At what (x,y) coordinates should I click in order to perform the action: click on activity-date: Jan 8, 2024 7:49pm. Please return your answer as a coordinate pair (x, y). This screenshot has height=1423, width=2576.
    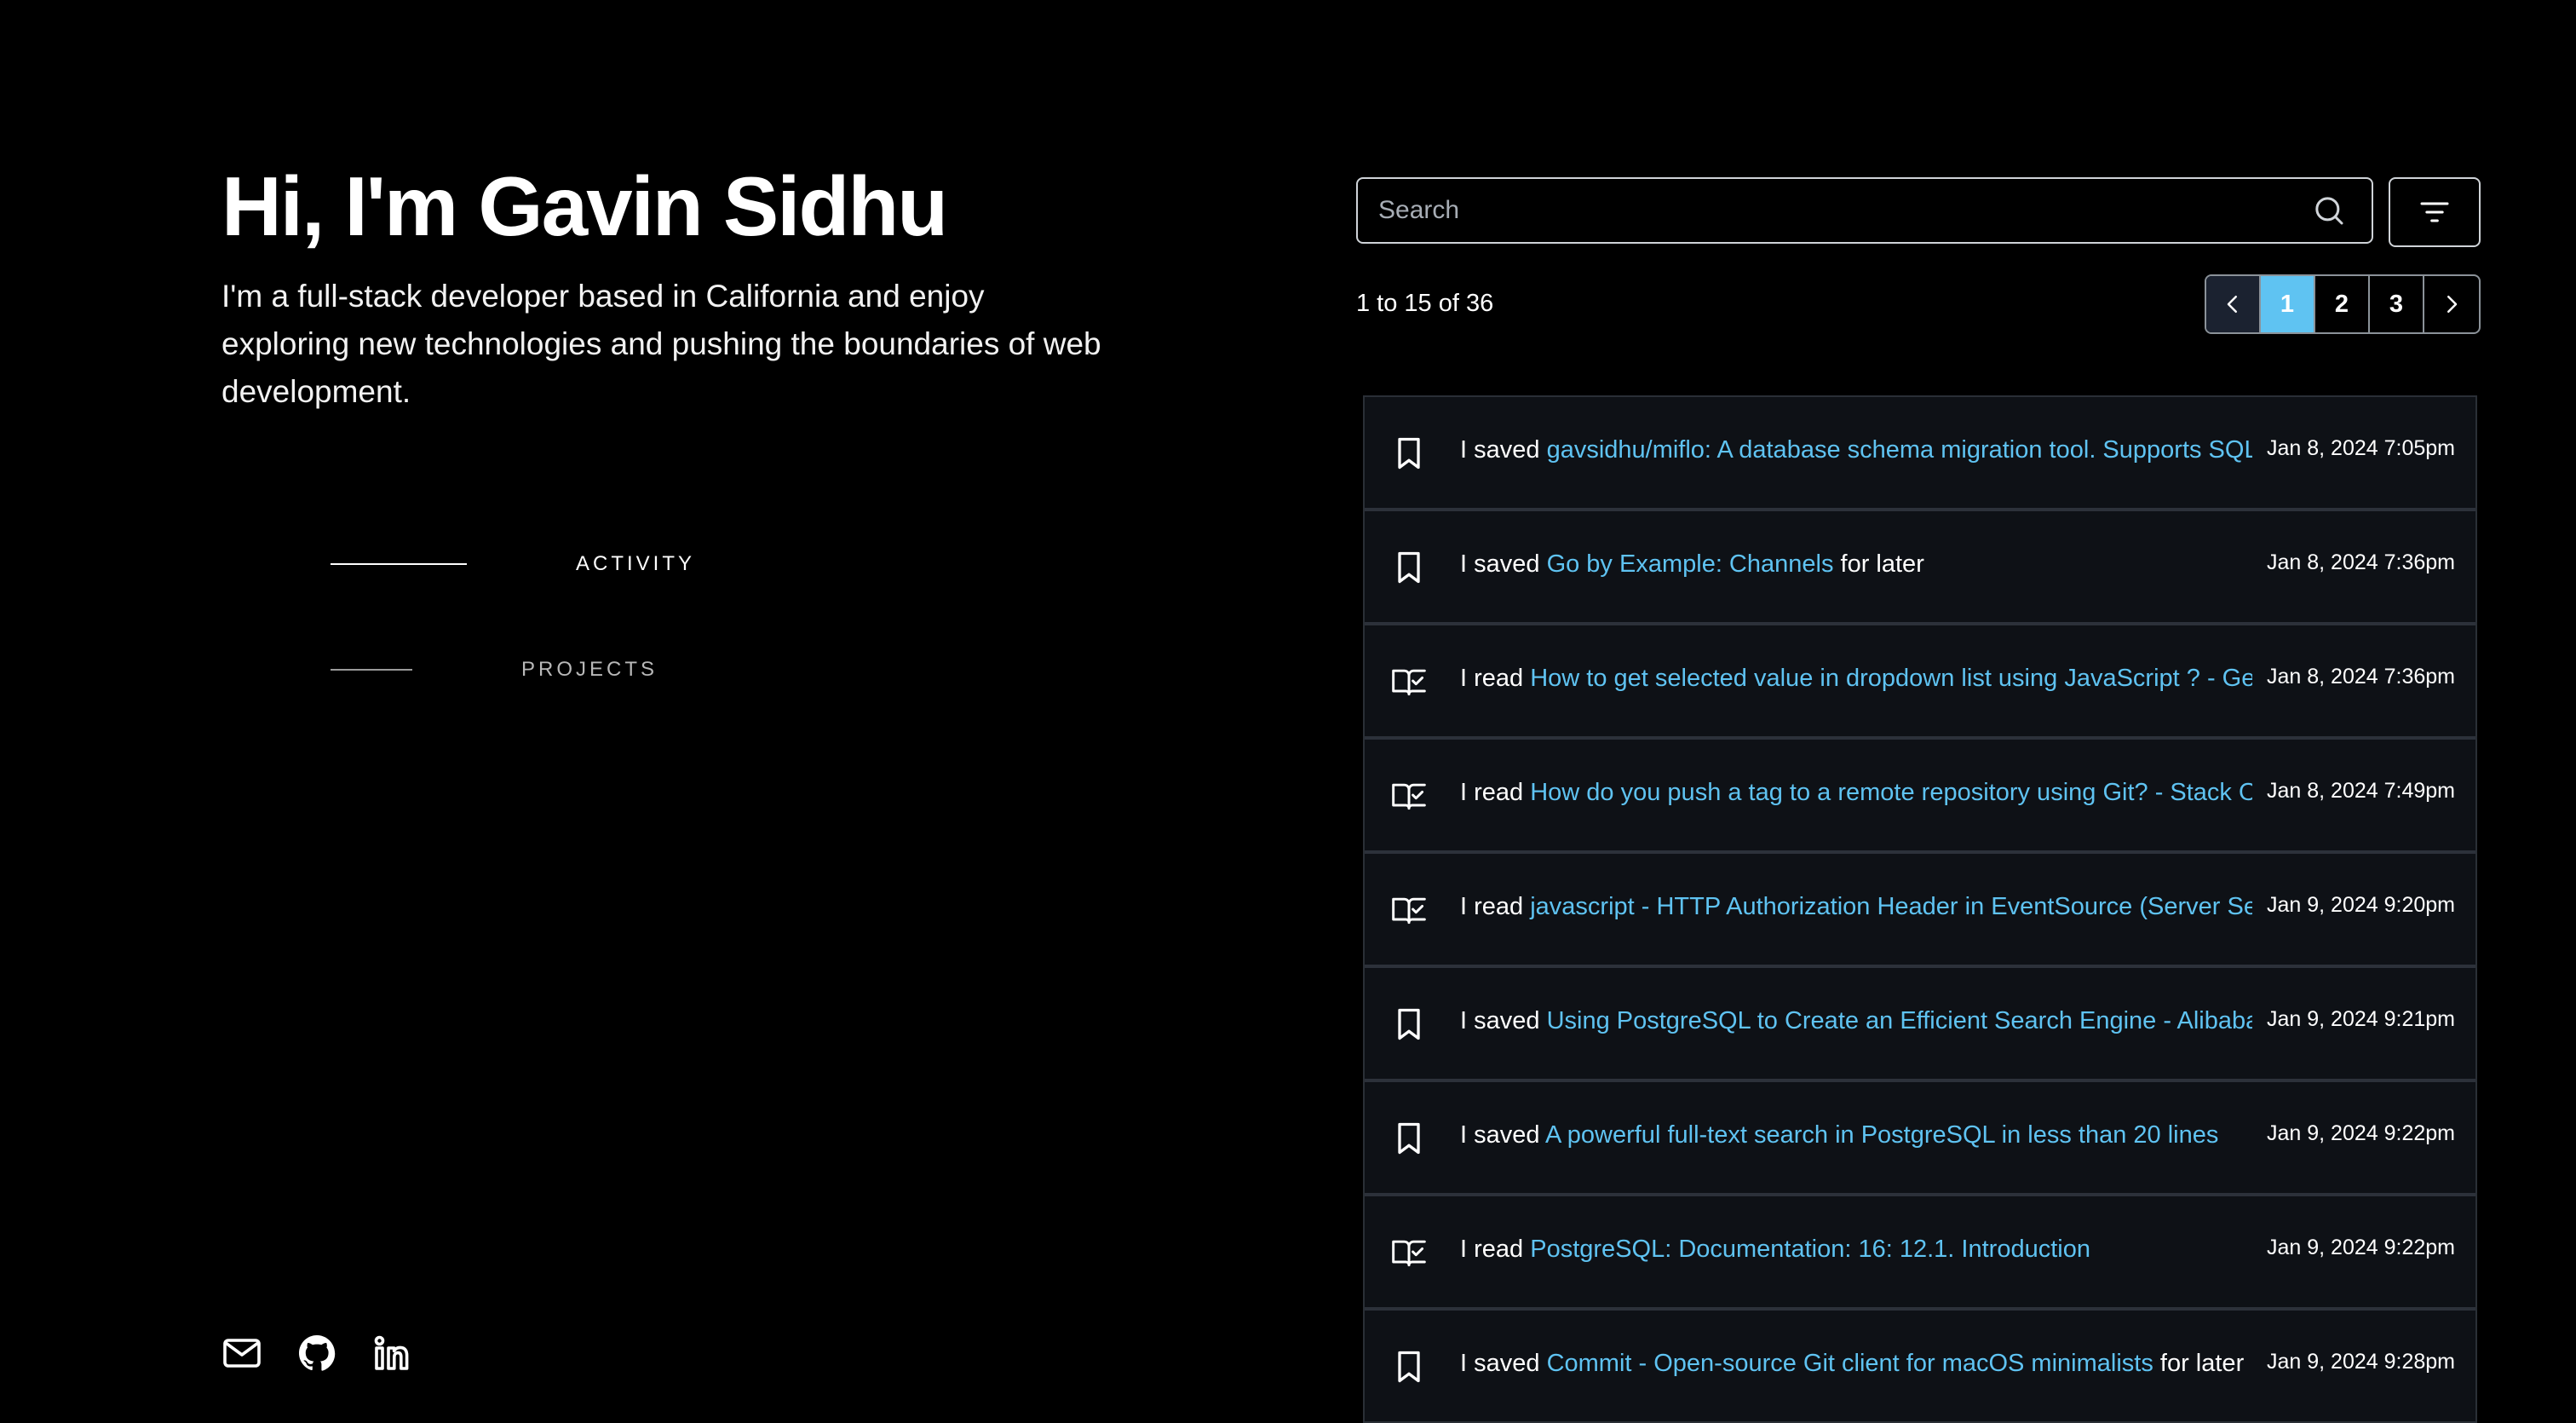
    Looking at the image, I should click on (2361, 791).